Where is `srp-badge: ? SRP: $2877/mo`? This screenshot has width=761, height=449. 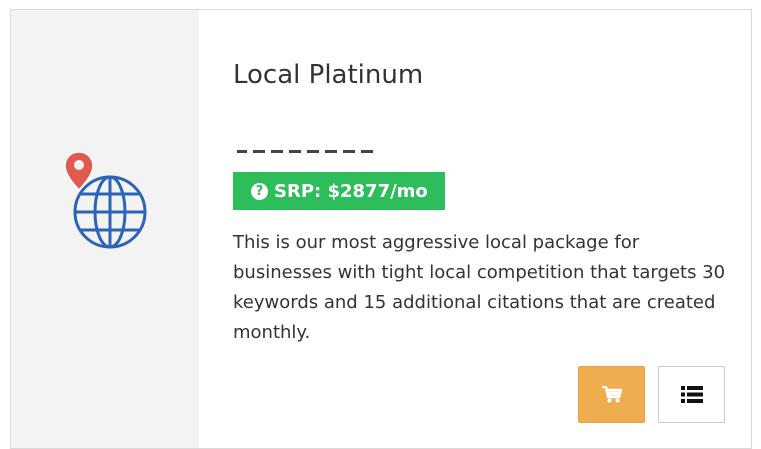 srp-badge: ? SRP: $2877/mo is located at coordinates (339, 191).